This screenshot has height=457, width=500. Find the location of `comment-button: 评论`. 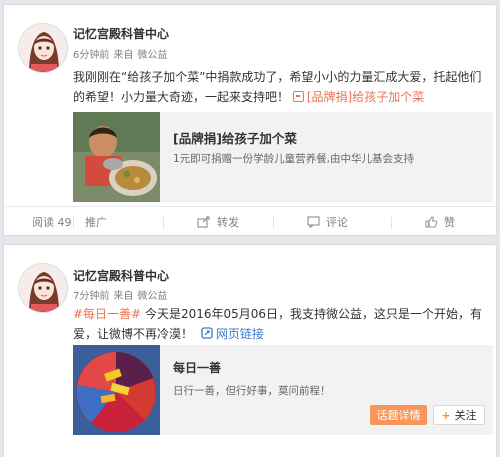

comment-button: 评论 is located at coordinates (332, 222).